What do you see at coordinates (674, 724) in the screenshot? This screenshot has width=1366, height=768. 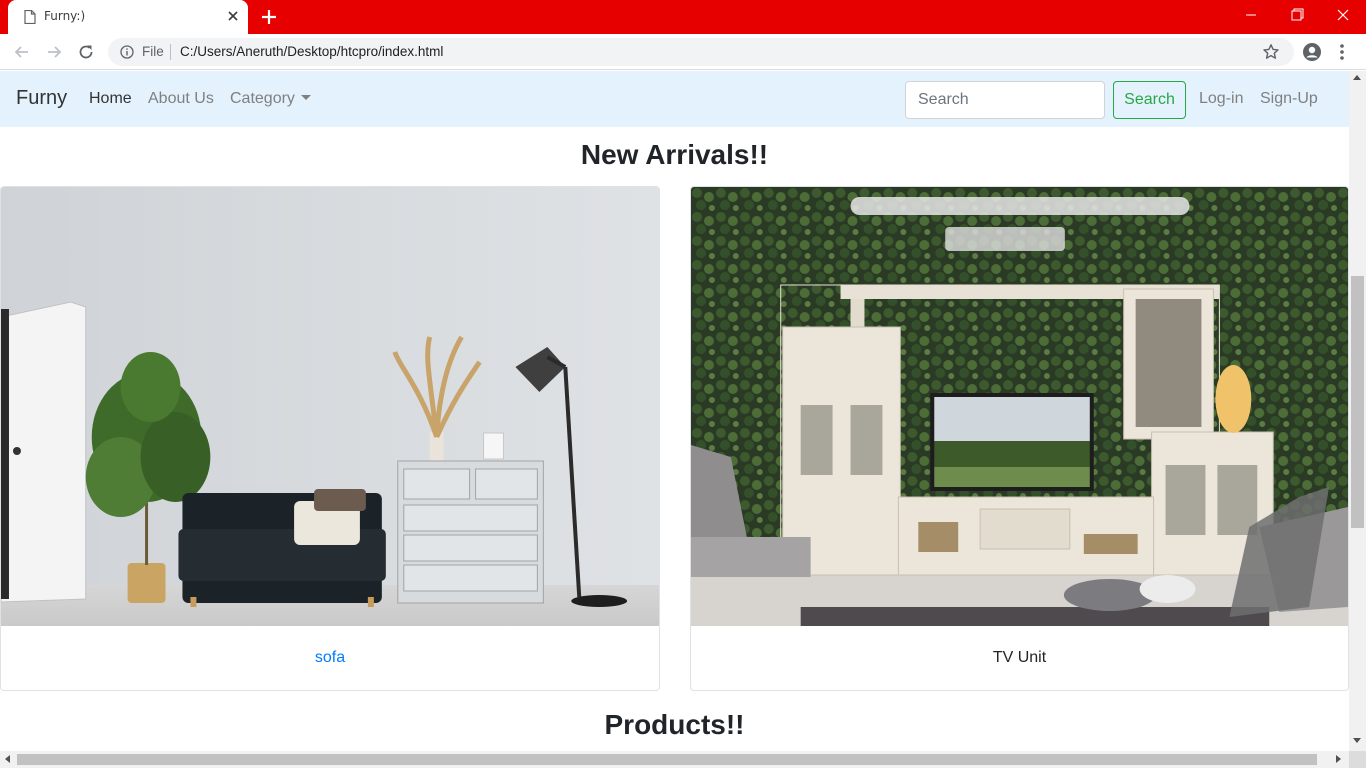 I see `products-heading: Products!!` at bounding box center [674, 724].